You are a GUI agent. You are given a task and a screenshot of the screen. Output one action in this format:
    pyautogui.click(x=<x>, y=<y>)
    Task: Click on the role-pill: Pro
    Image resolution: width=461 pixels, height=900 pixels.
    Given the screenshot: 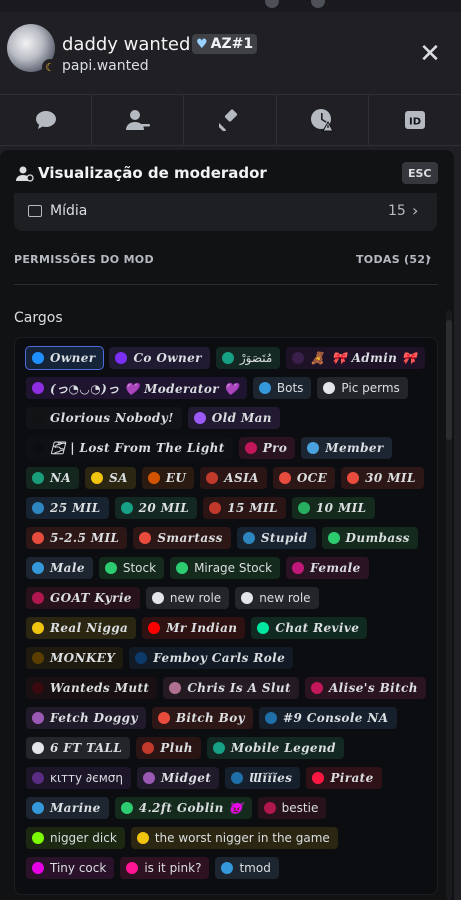 What is the action you would take?
    pyautogui.click(x=267, y=448)
    